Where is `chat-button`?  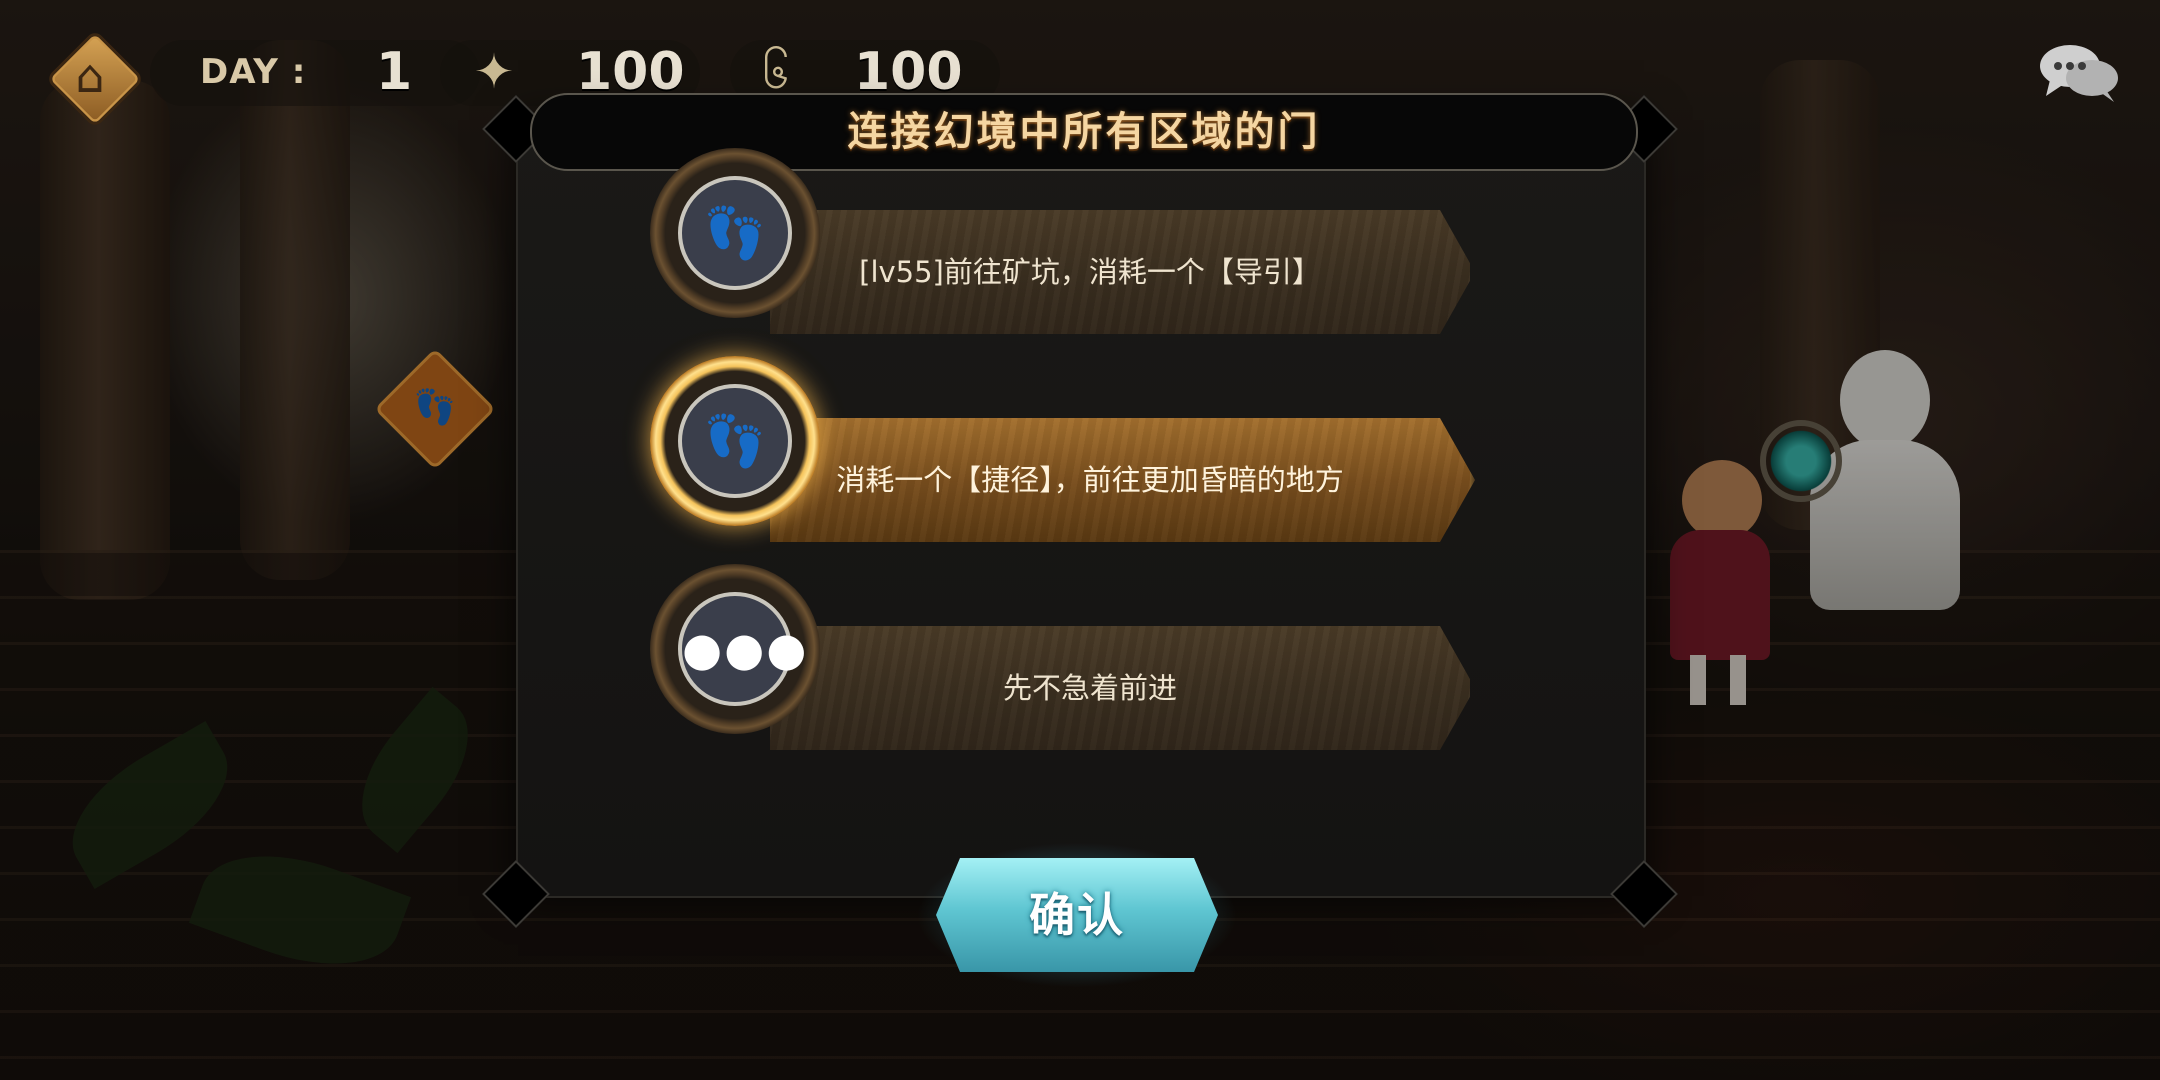 chat-button is located at coordinates (2079, 73).